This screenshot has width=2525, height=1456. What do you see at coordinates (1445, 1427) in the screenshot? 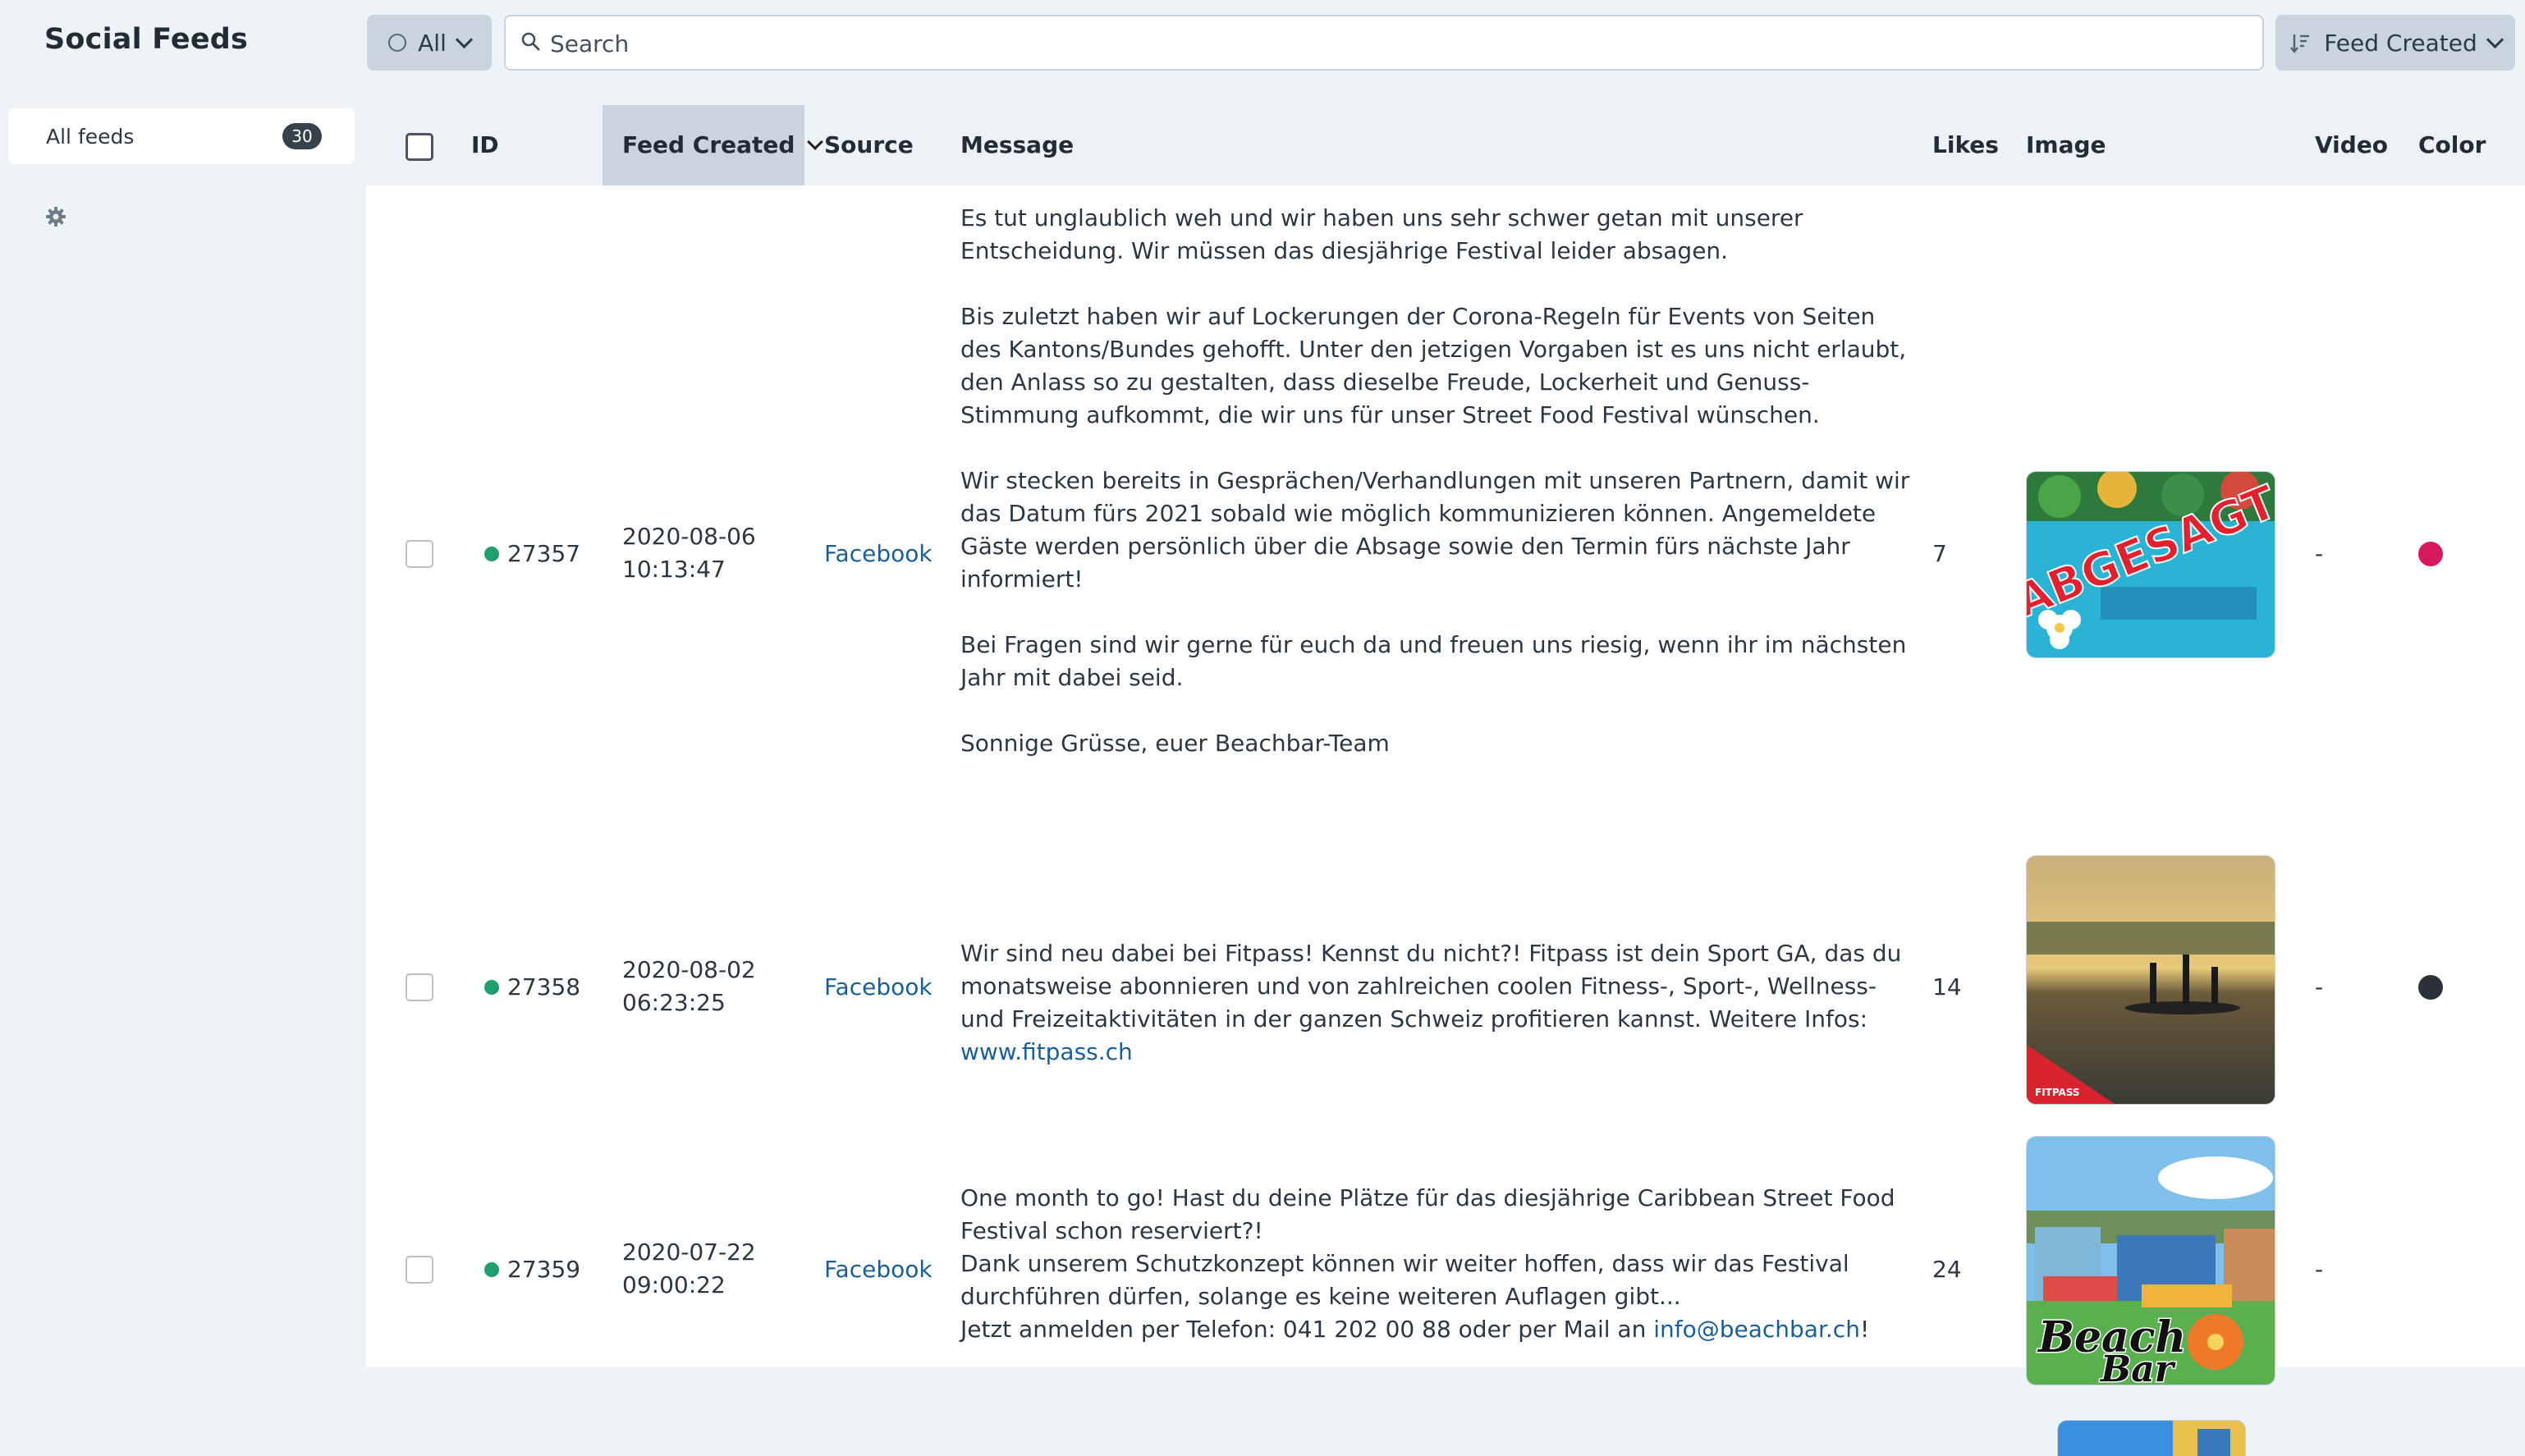
I see `table-row` at bounding box center [1445, 1427].